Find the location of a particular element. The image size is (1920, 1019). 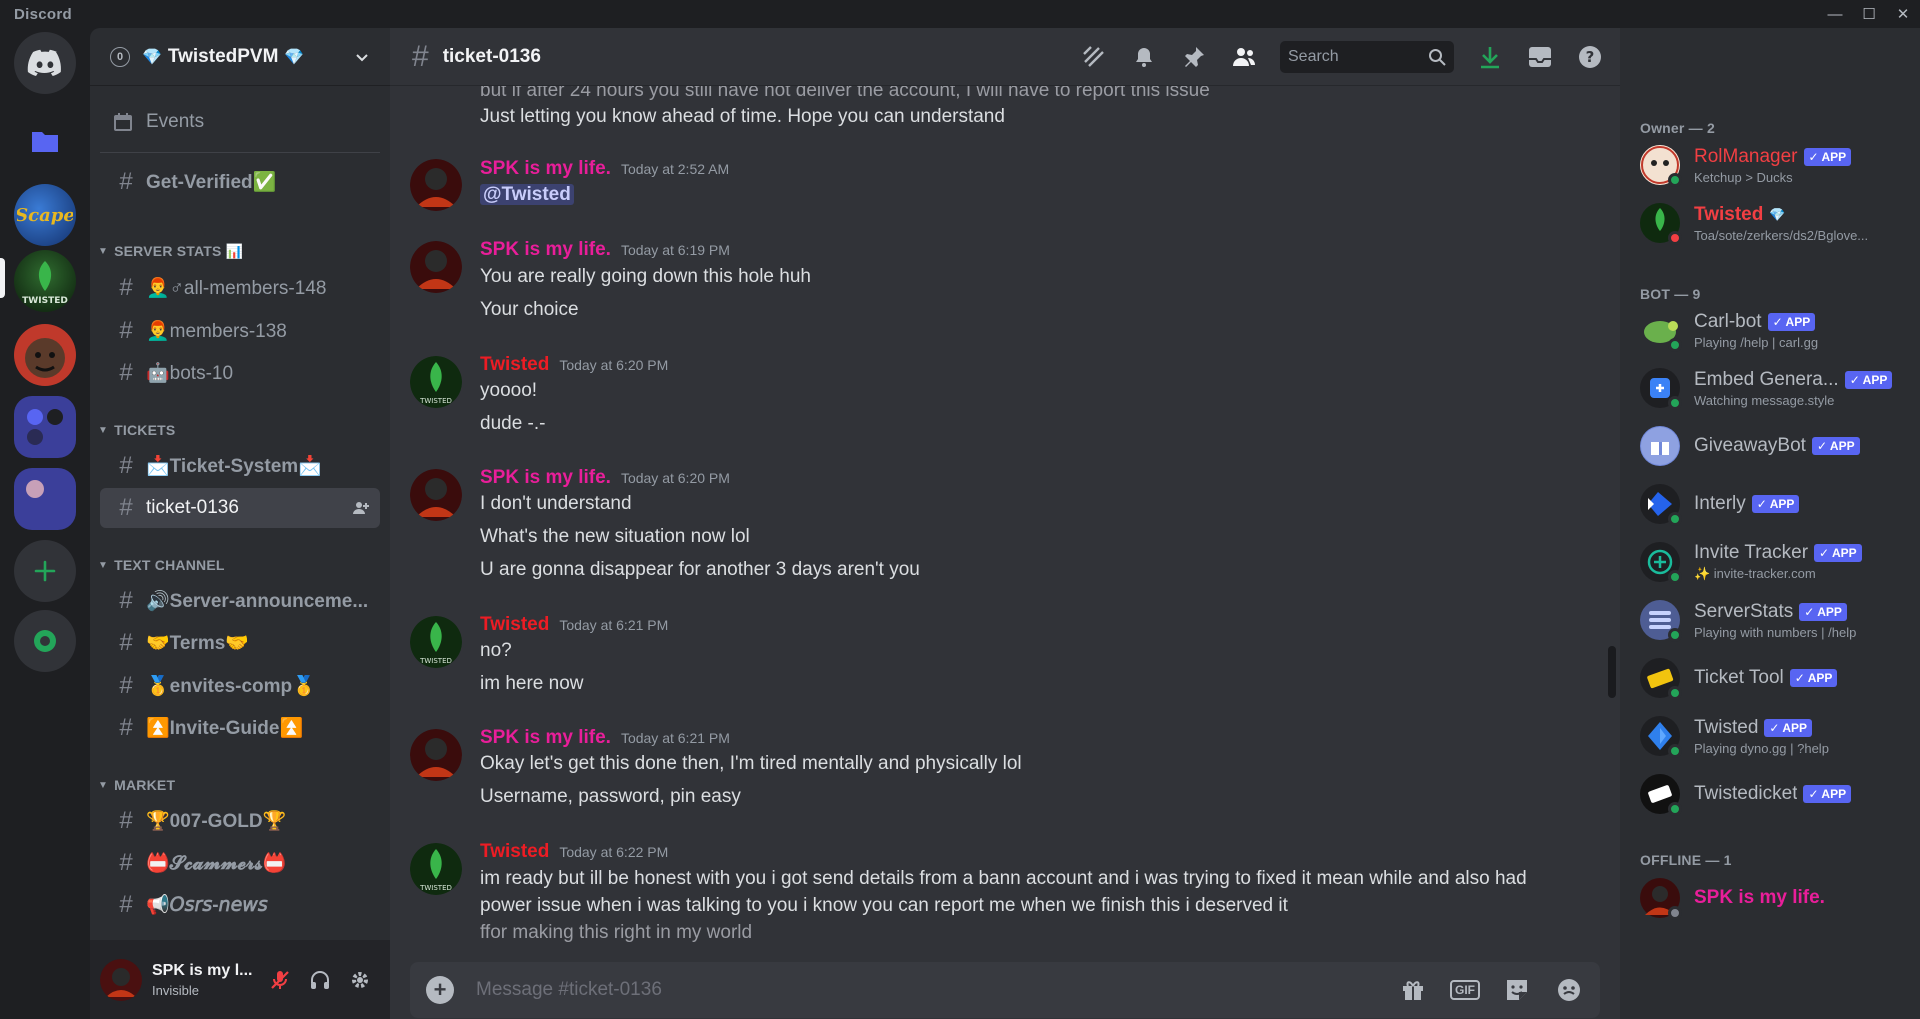

inbox-button is located at coordinates (1540, 57).